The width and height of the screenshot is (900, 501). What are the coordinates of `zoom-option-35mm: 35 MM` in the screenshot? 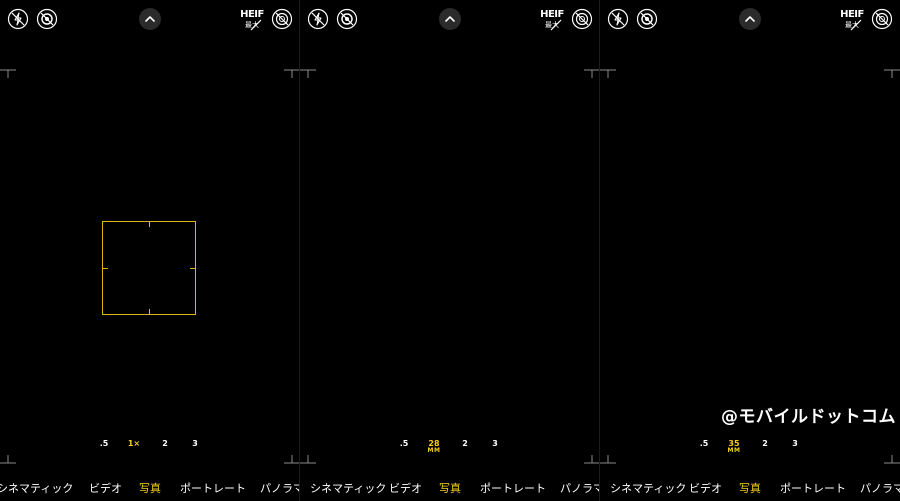 It's located at (734, 445).